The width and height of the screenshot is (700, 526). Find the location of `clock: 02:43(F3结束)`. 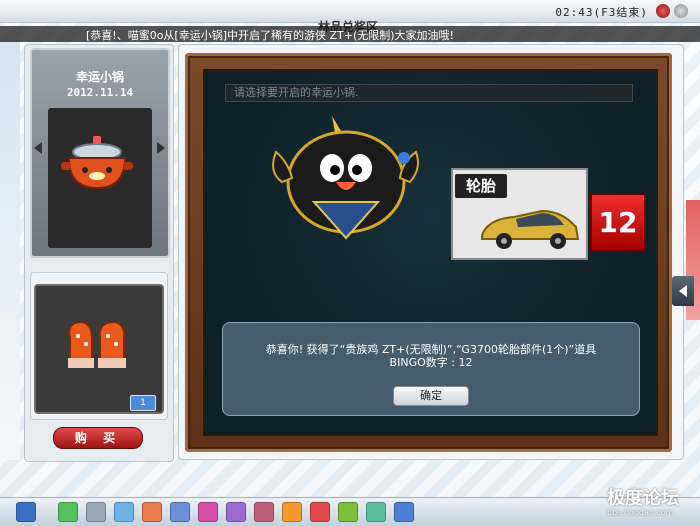

clock: 02:43(F3结束) is located at coordinates (601, 12).